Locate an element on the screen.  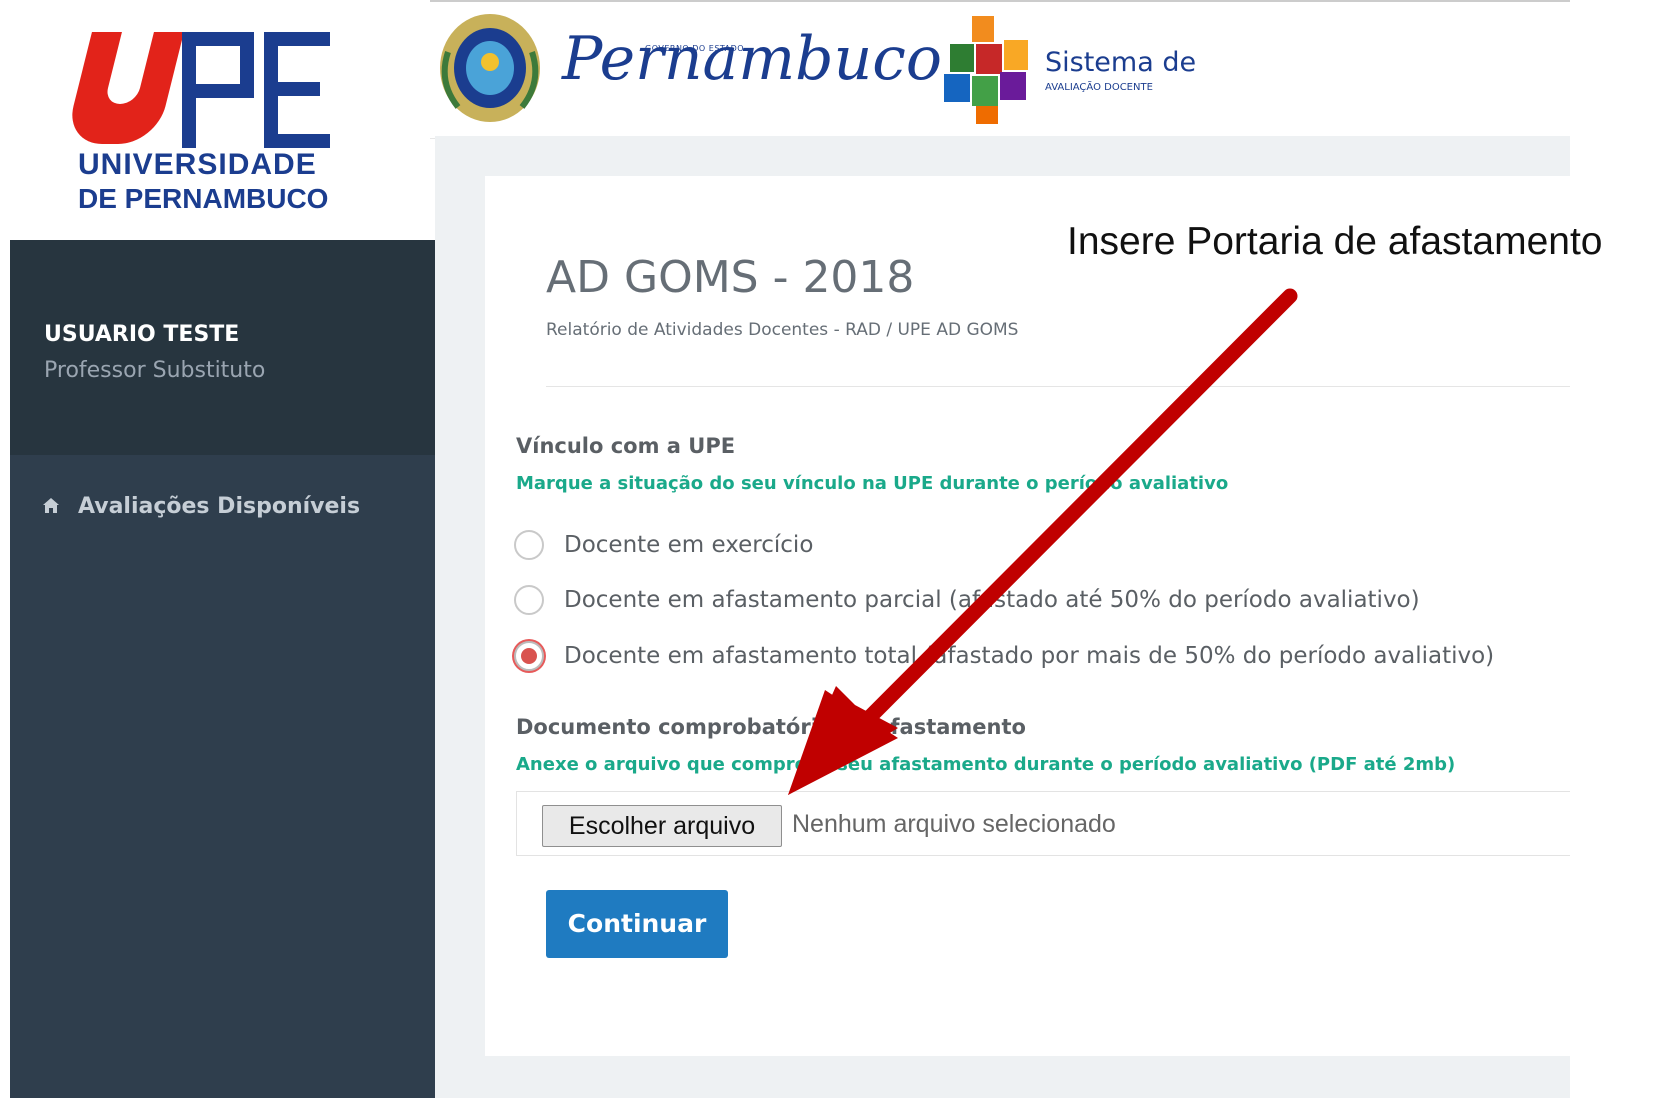
radio-option-exercicio: Docente em exercício is located at coordinates (663, 545).